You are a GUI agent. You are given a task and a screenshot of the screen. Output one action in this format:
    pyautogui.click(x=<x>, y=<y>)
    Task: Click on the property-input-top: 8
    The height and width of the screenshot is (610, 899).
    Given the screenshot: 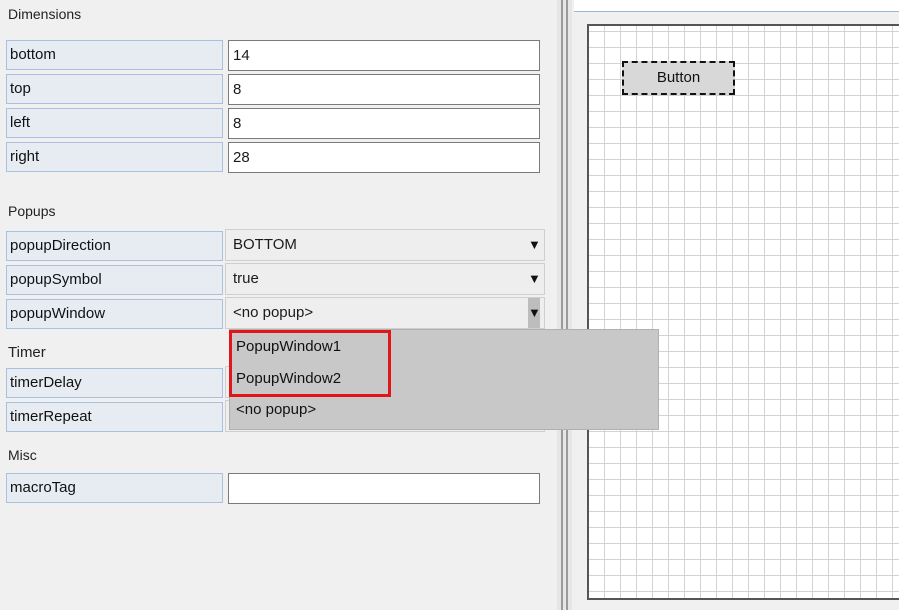 What is the action you would take?
    pyautogui.click(x=384, y=89)
    